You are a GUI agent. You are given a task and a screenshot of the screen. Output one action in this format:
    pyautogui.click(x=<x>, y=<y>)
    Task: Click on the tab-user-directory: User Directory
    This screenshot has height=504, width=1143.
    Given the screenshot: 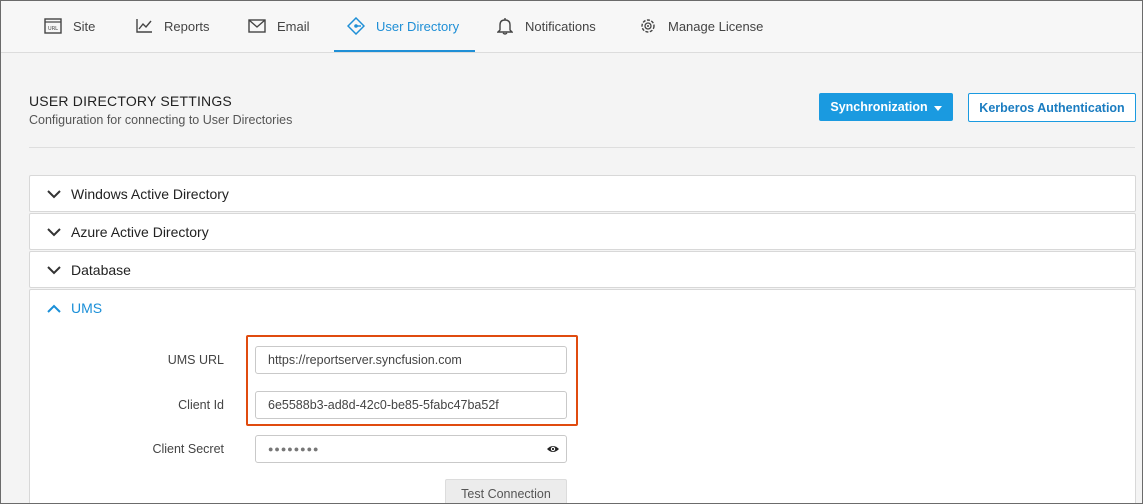 What is the action you would take?
    pyautogui.click(x=404, y=26)
    